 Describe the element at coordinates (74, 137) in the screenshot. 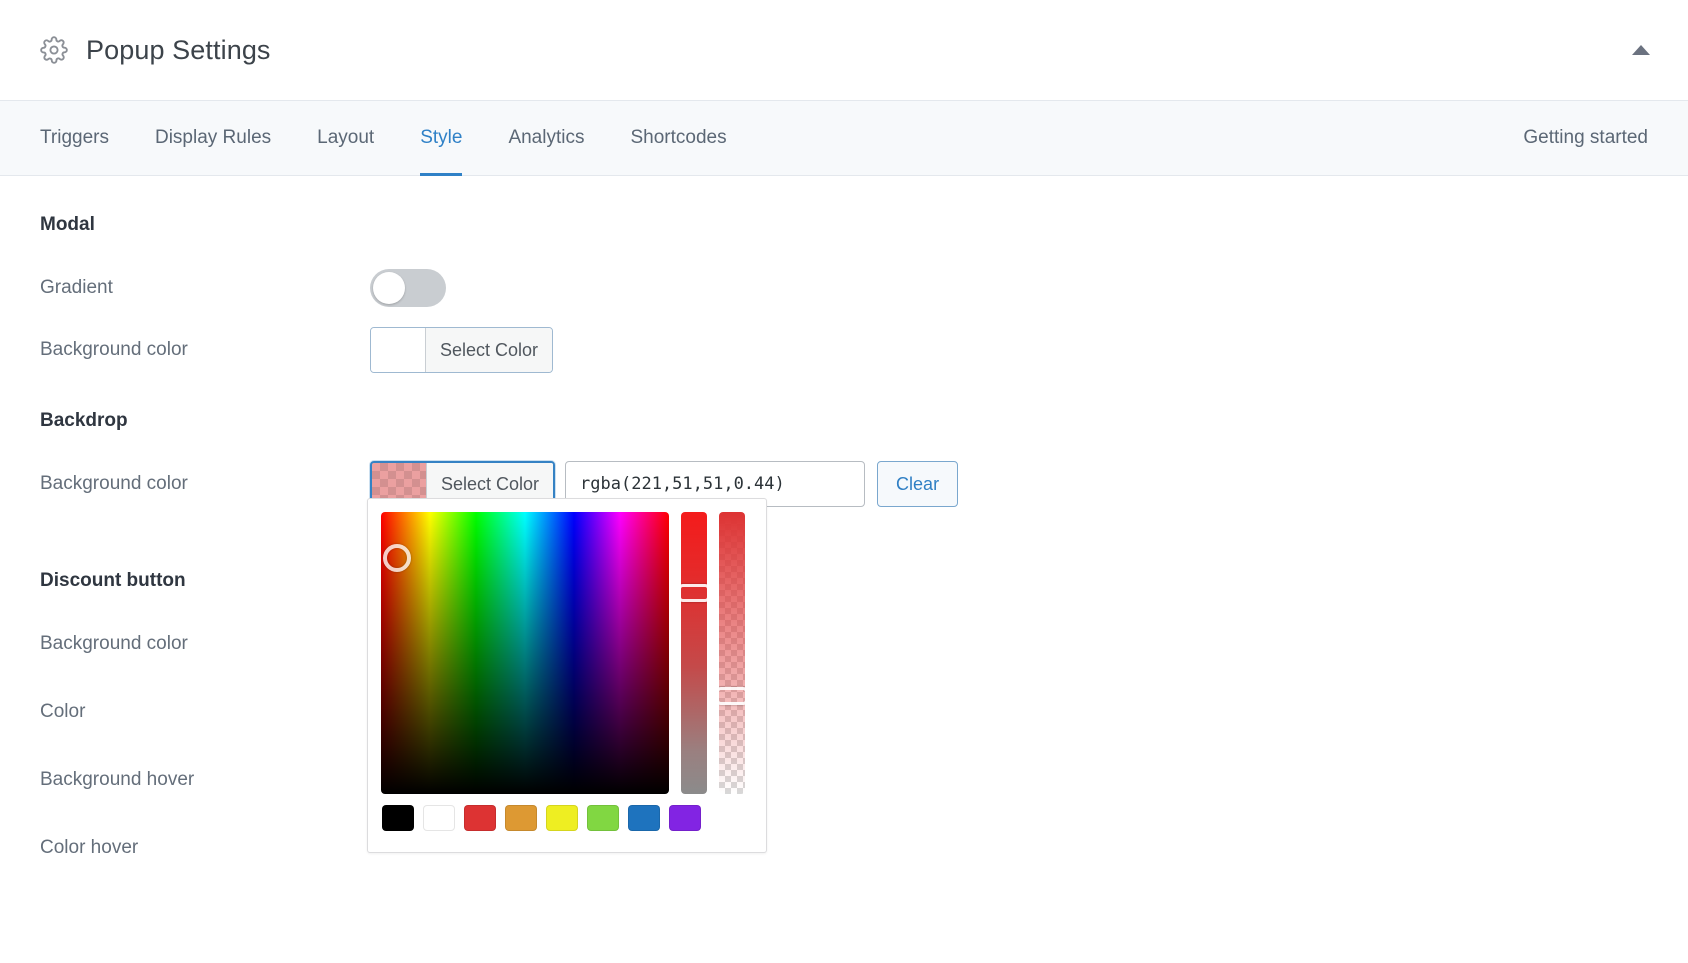

I see `tab-label: Triggers` at that location.